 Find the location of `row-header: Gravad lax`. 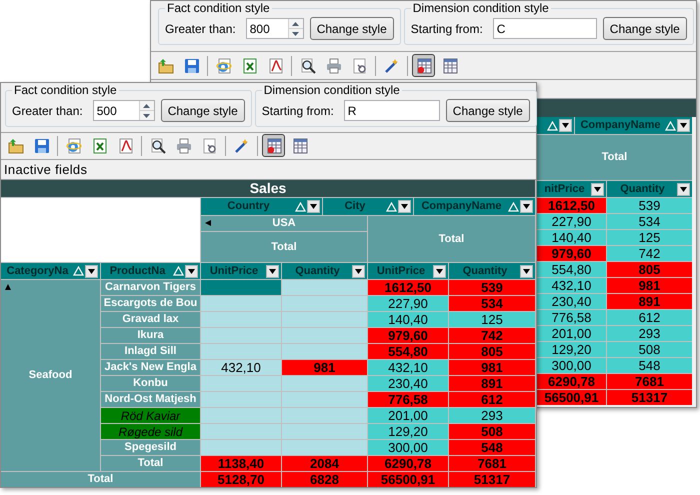

row-header: Gravad lax is located at coordinates (150, 319).